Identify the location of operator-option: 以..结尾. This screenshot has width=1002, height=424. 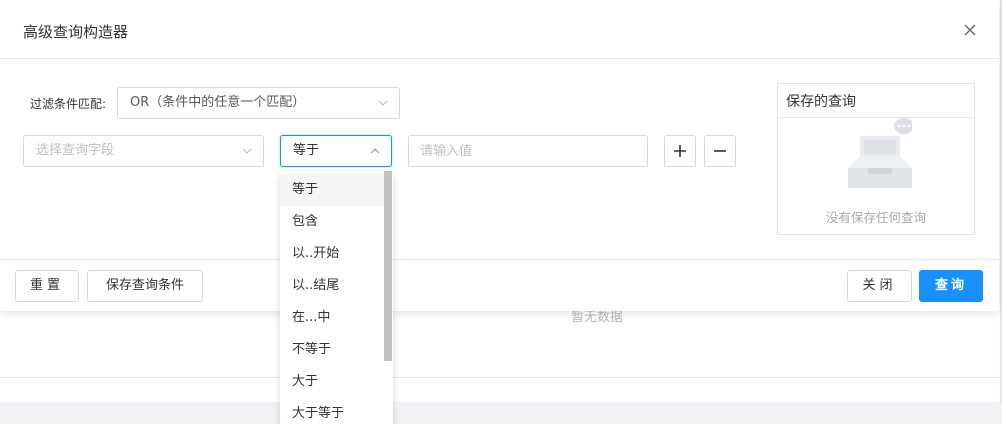
(332, 286).